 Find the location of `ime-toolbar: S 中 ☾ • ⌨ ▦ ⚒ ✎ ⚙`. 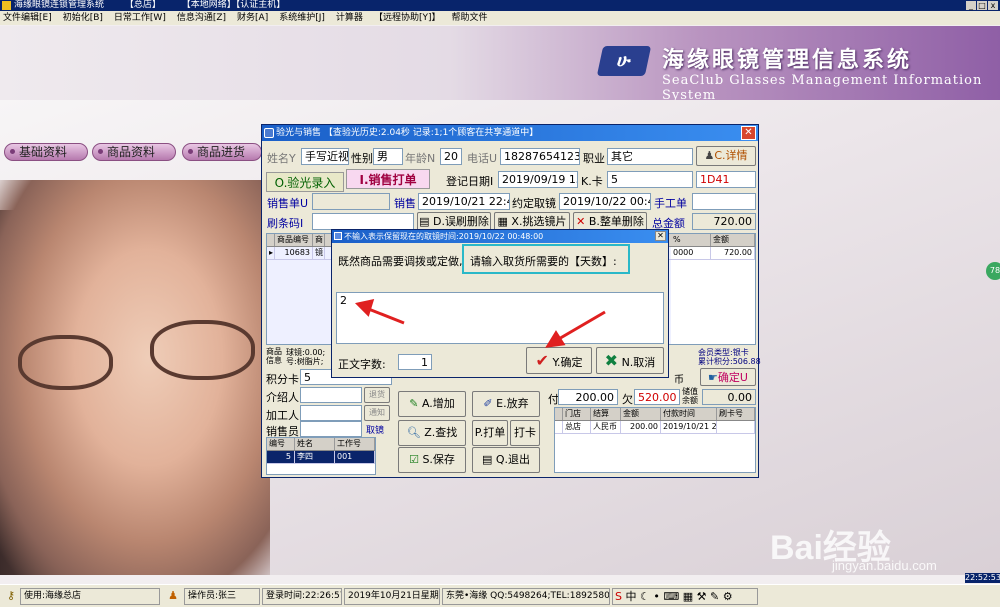

ime-toolbar: S 中 ☾ • ⌨ ▦ ⚒ ✎ ⚙ is located at coordinates (685, 596).